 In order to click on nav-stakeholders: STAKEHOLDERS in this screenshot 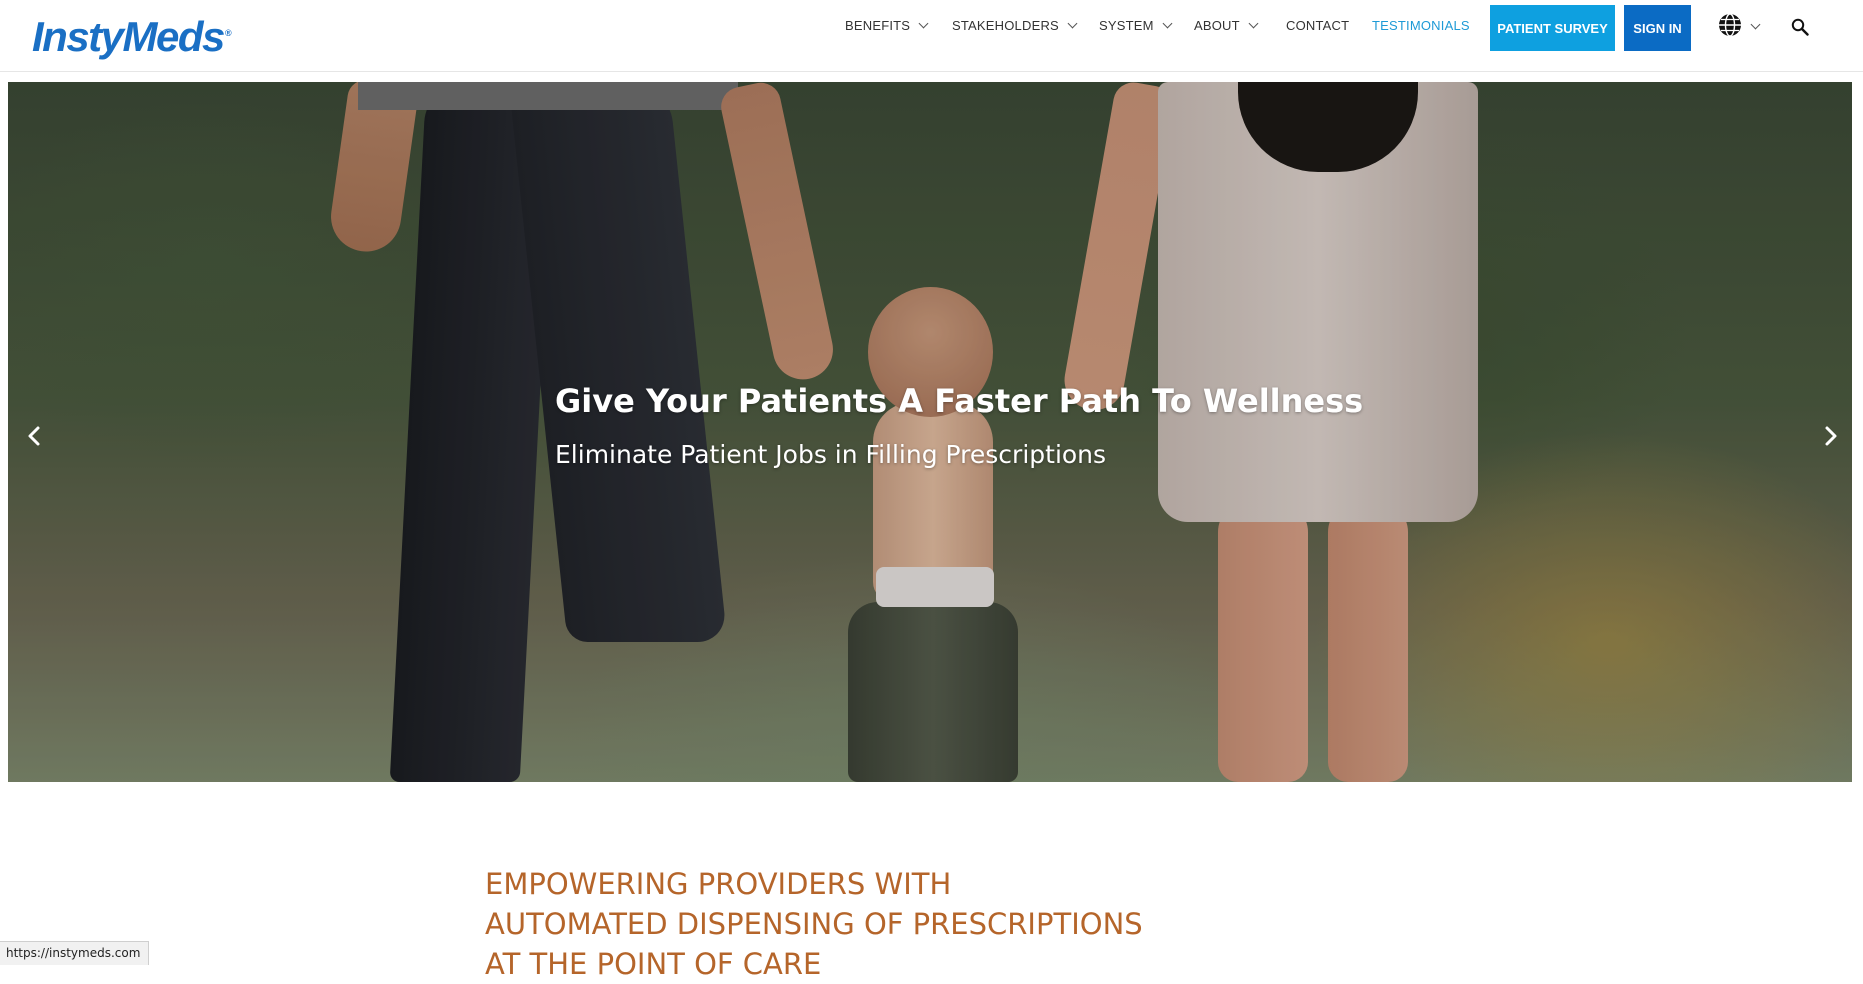, I will do `click(1015, 25)`.